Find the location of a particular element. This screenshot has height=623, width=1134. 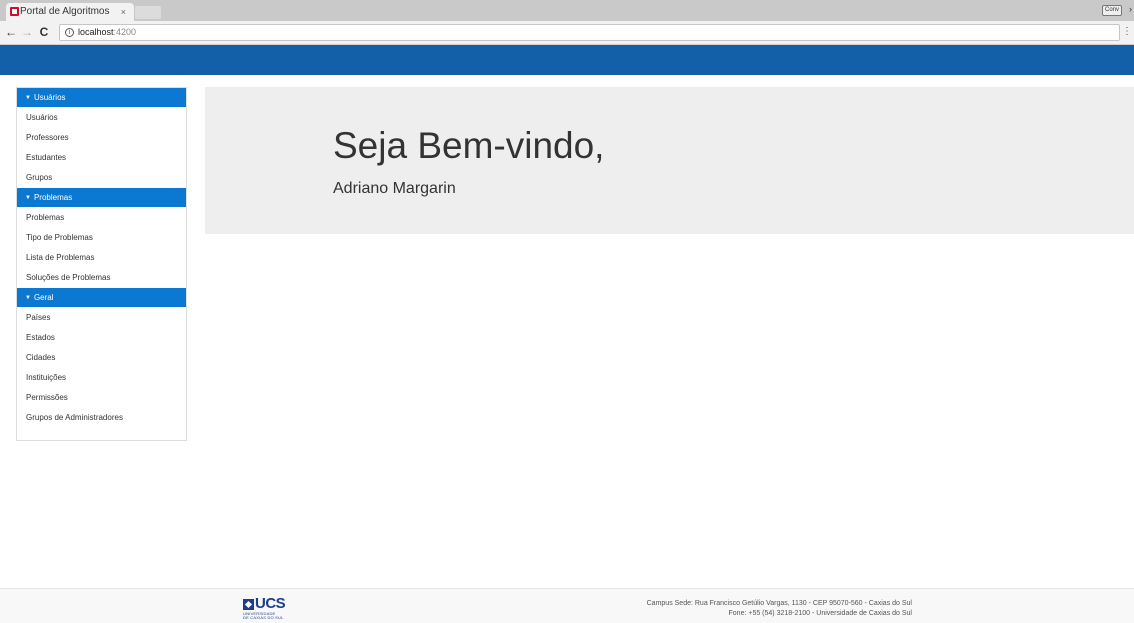

app-header is located at coordinates (567, 60).